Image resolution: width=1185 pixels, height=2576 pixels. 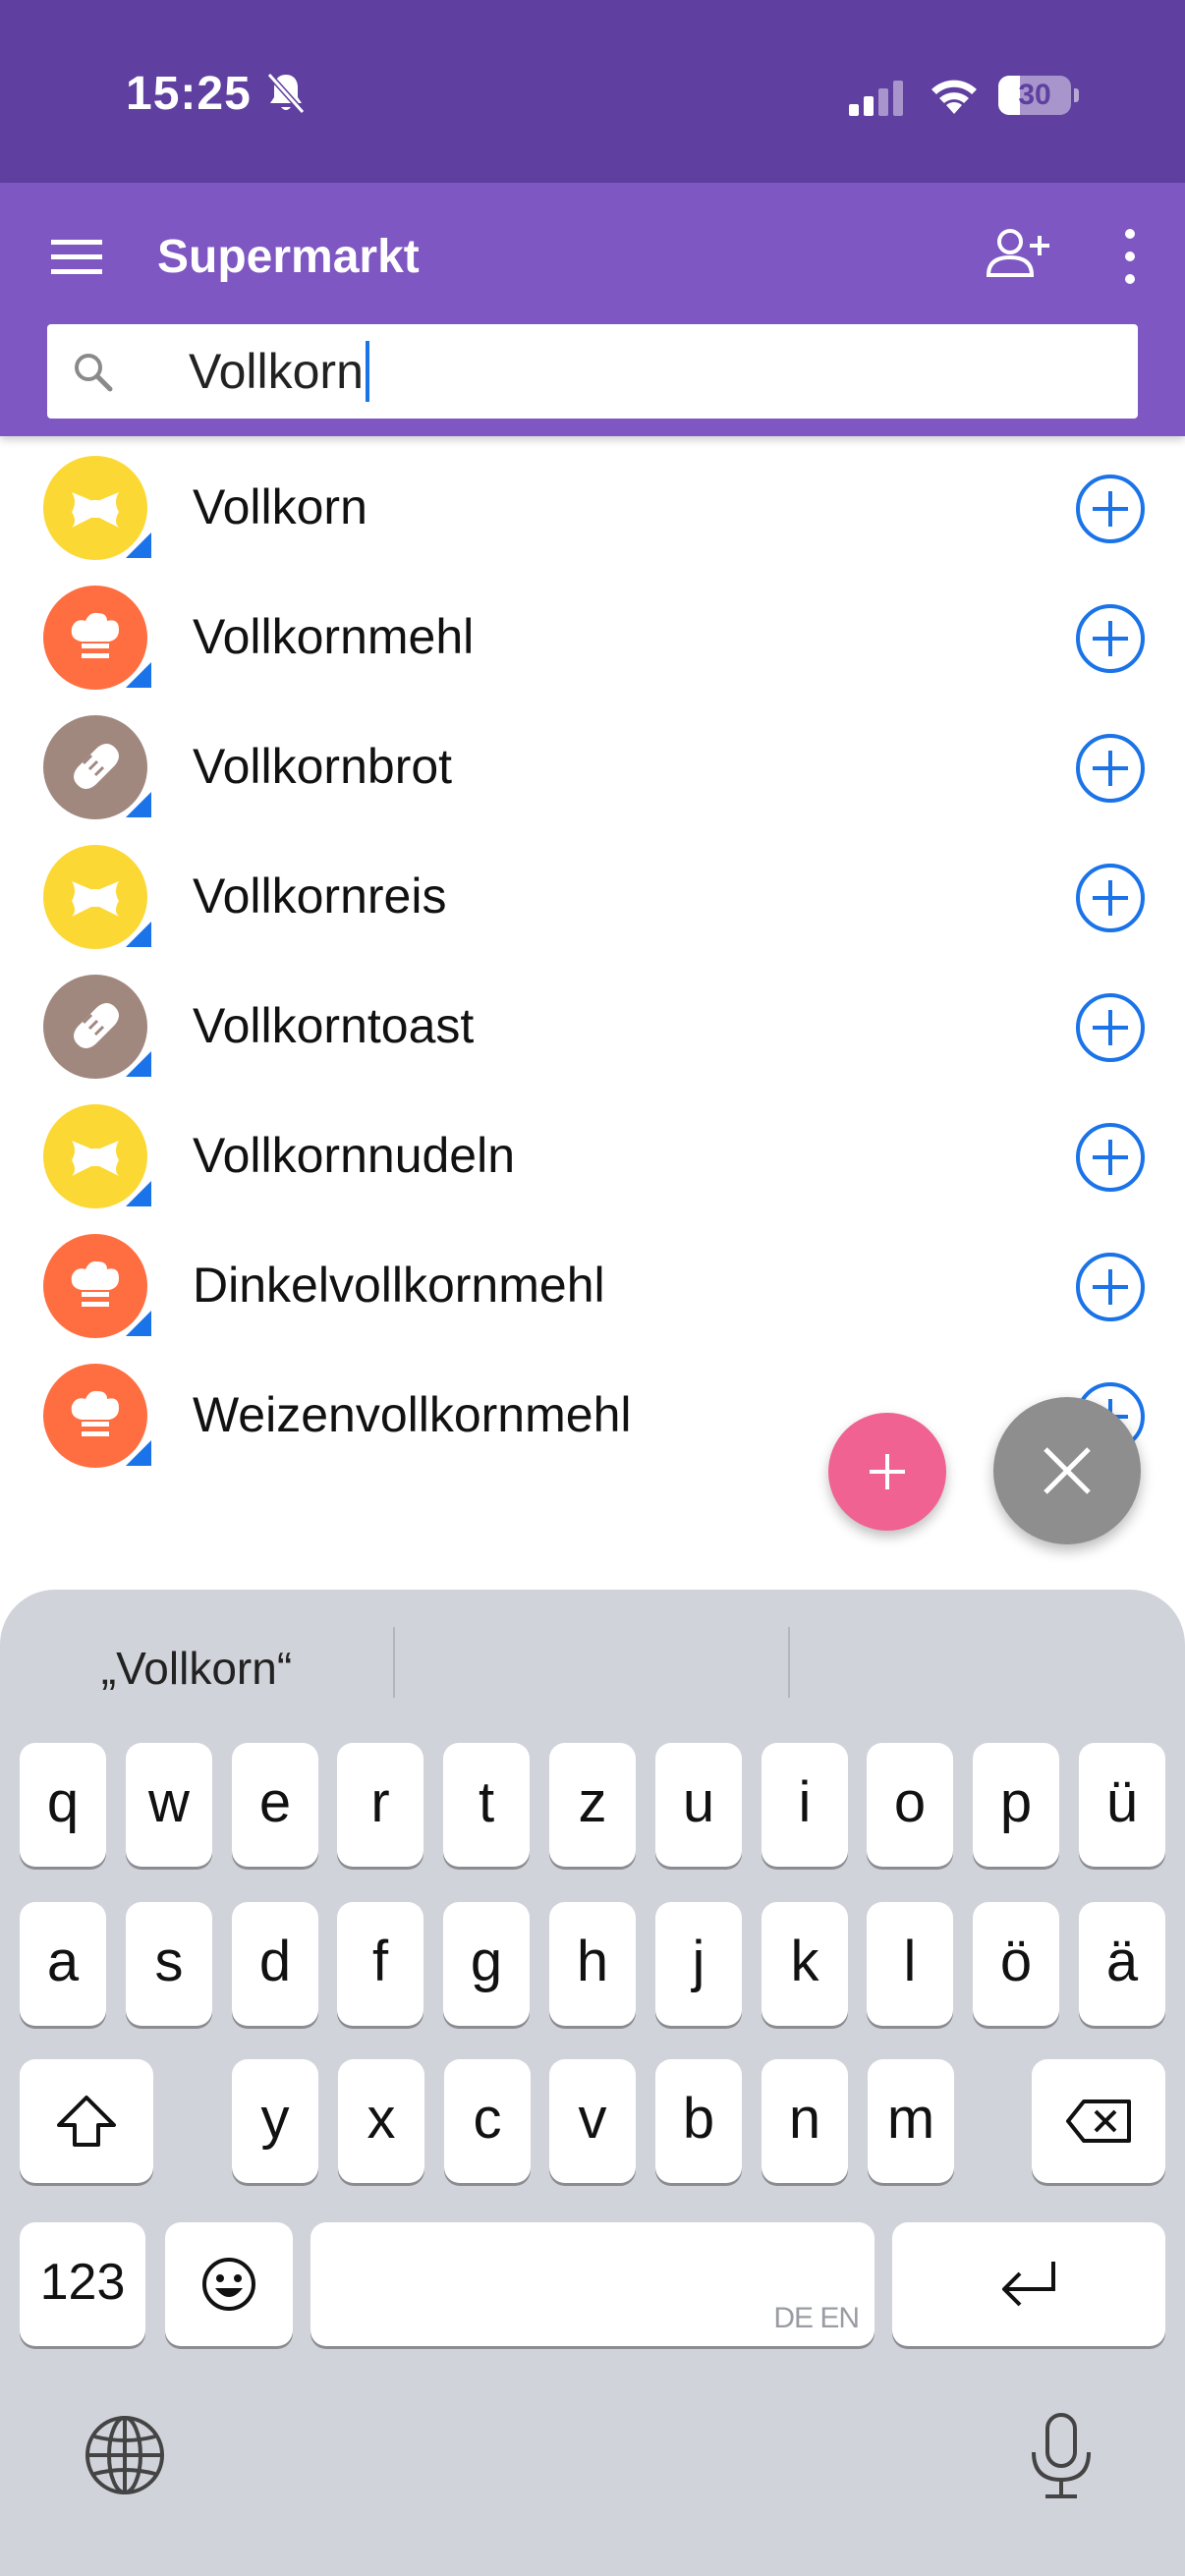 I want to click on key-m: m, so click(x=911, y=2121).